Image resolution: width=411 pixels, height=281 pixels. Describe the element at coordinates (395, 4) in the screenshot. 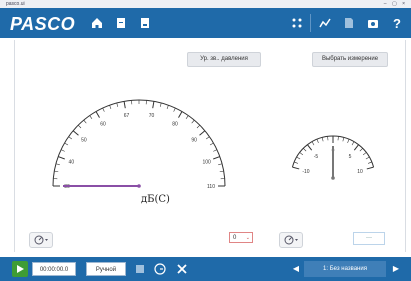

I see `window-controls: – ▢ ×` at that location.